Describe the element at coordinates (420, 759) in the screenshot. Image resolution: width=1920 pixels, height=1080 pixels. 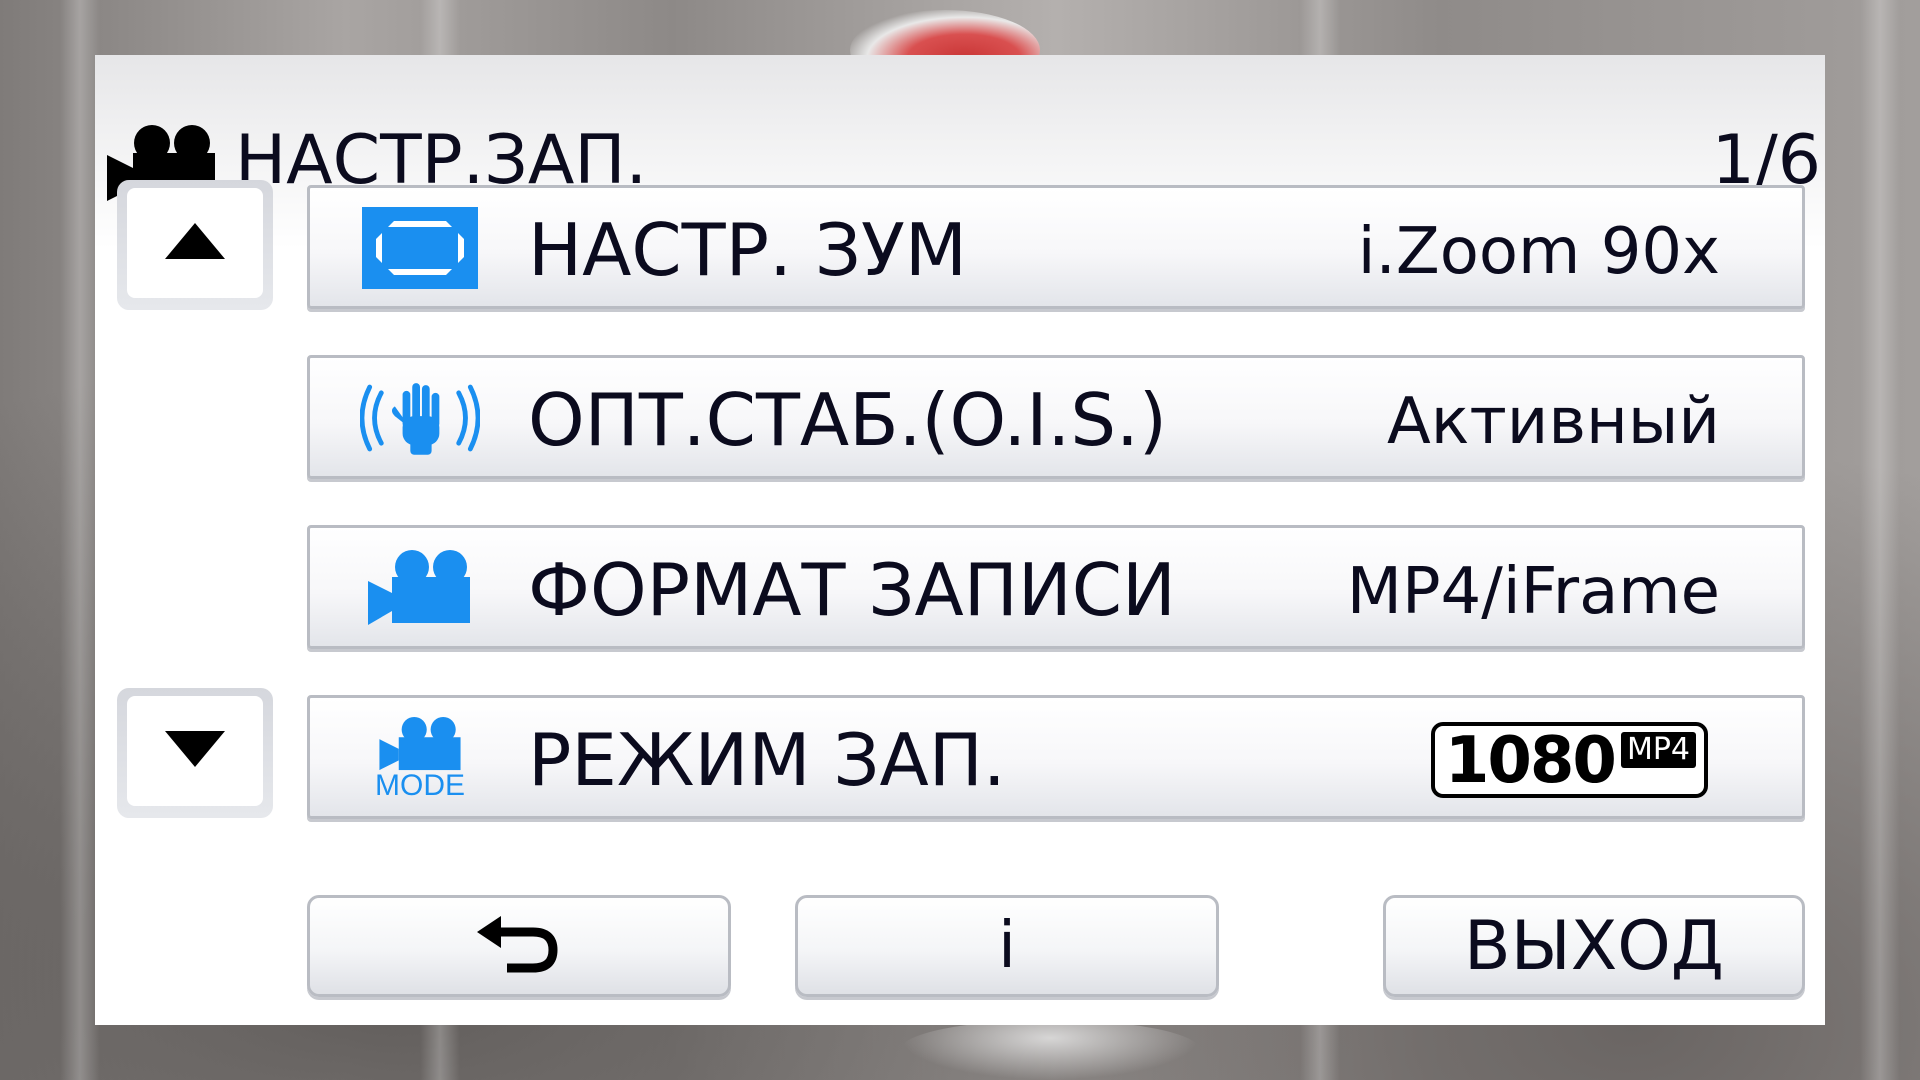
I see `video-camera-mode-icon: MODE` at that location.